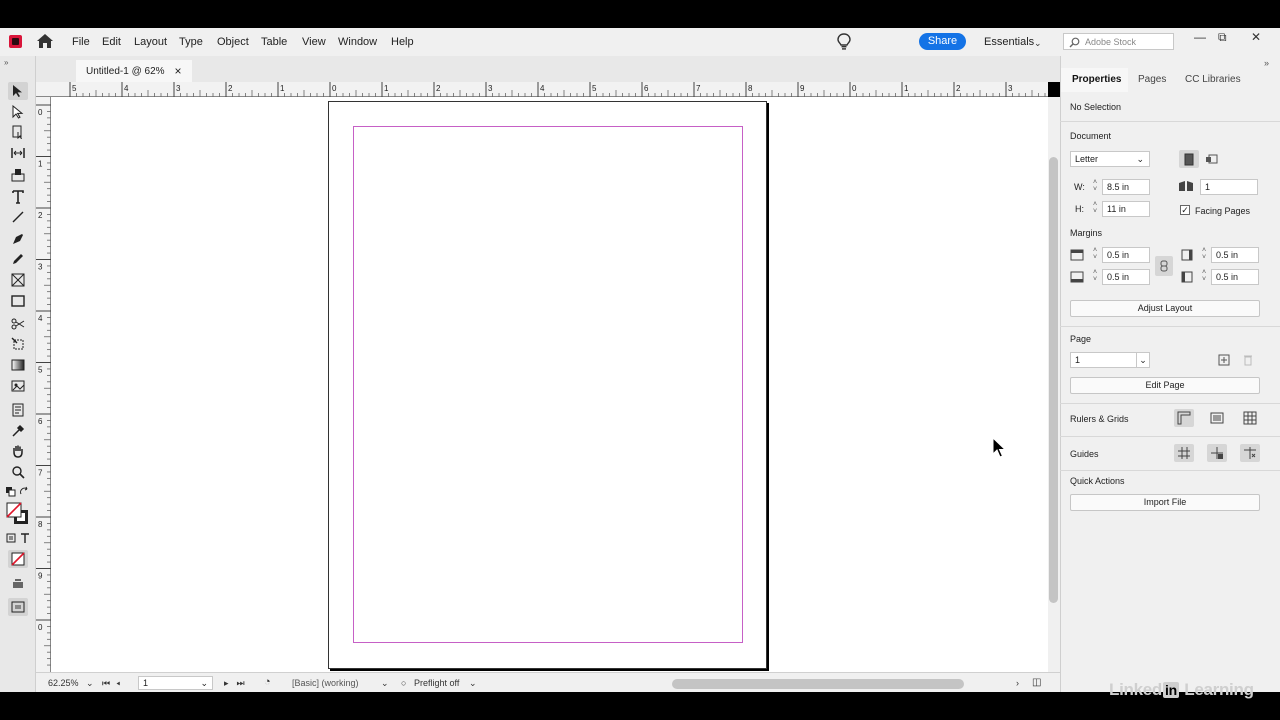 The image size is (1280, 720). What do you see at coordinates (191, 42) in the screenshot?
I see `menu-type: Type` at bounding box center [191, 42].